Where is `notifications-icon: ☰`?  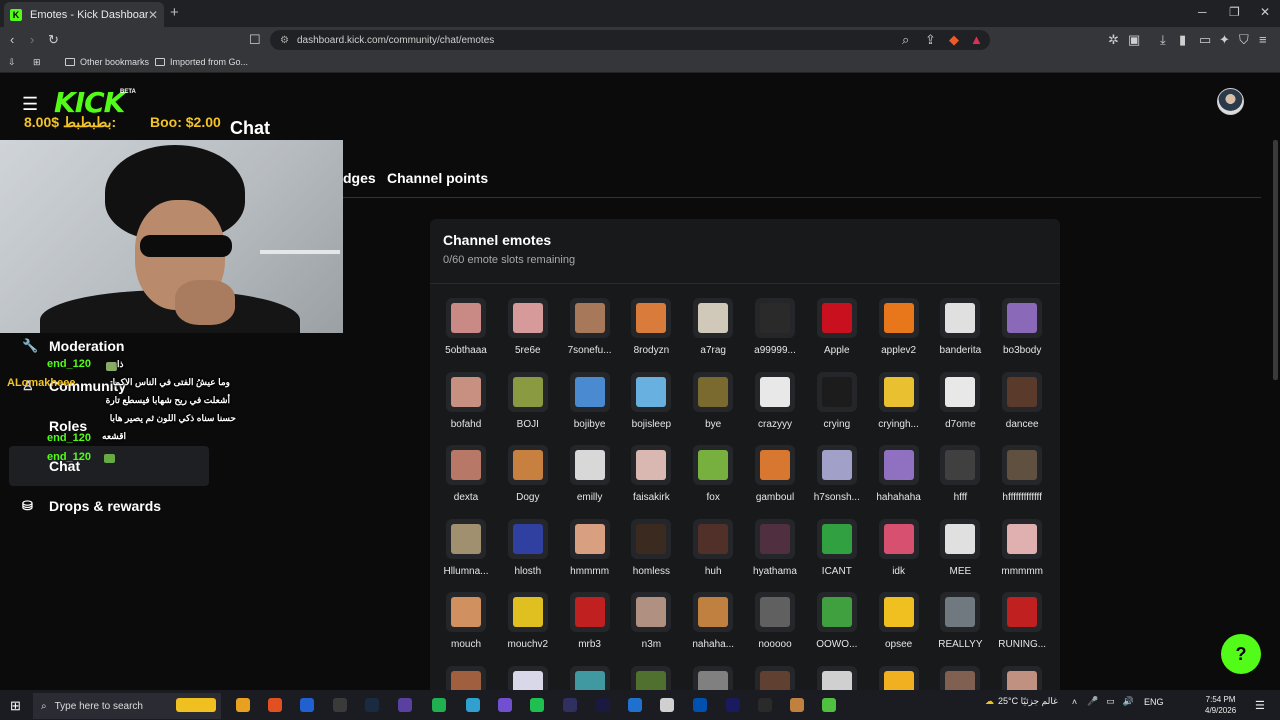
notifications-icon: ☰ is located at coordinates (1260, 705).